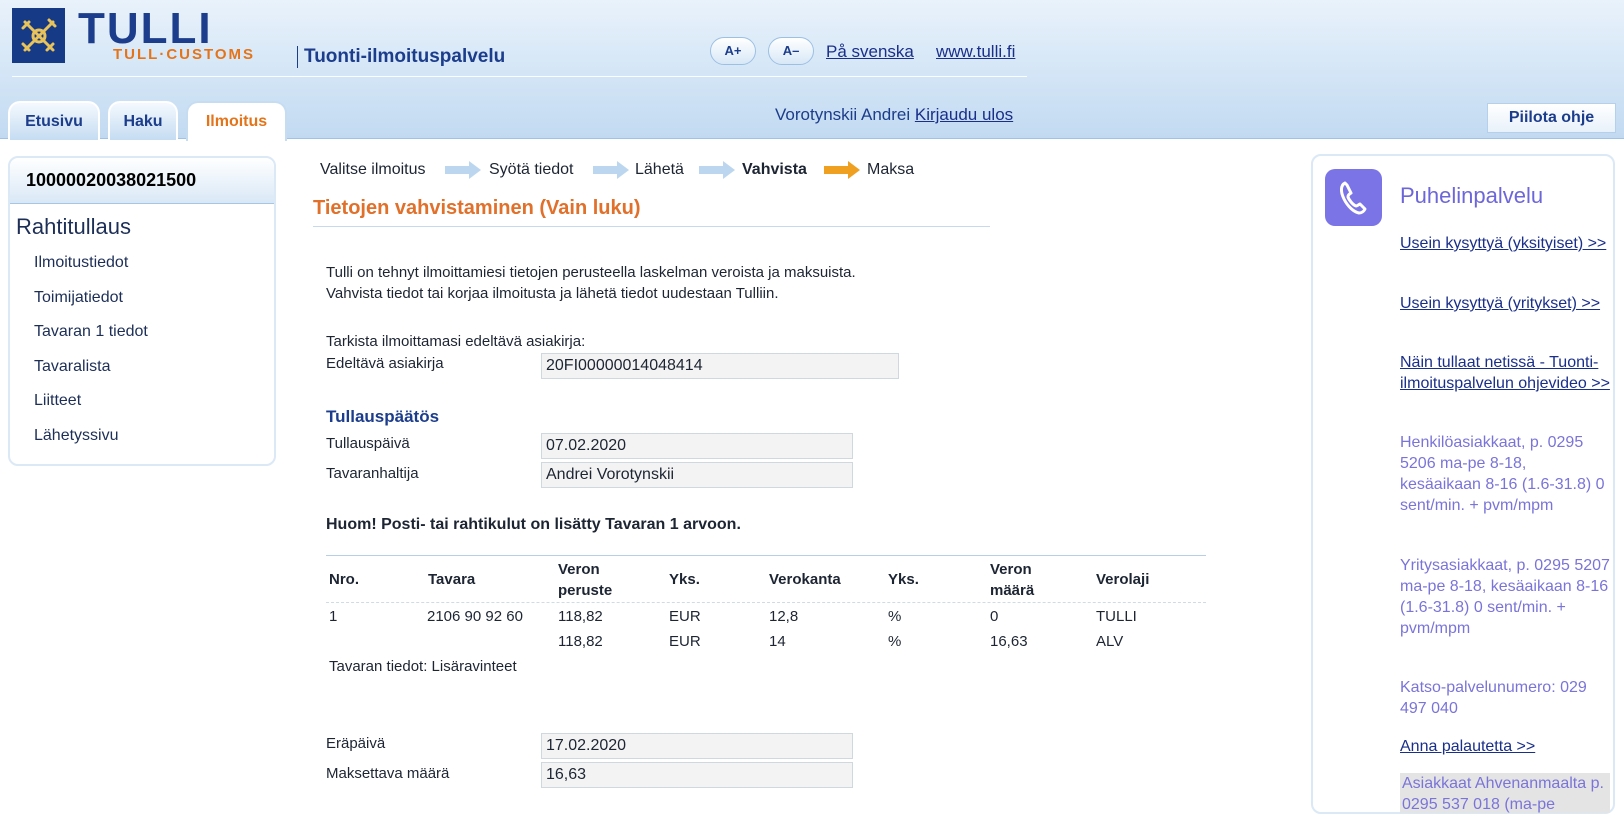 The width and height of the screenshot is (1624, 814). What do you see at coordinates (1012, 580) in the screenshot?
I see `col-header-veron-maara: Veron määrä` at bounding box center [1012, 580].